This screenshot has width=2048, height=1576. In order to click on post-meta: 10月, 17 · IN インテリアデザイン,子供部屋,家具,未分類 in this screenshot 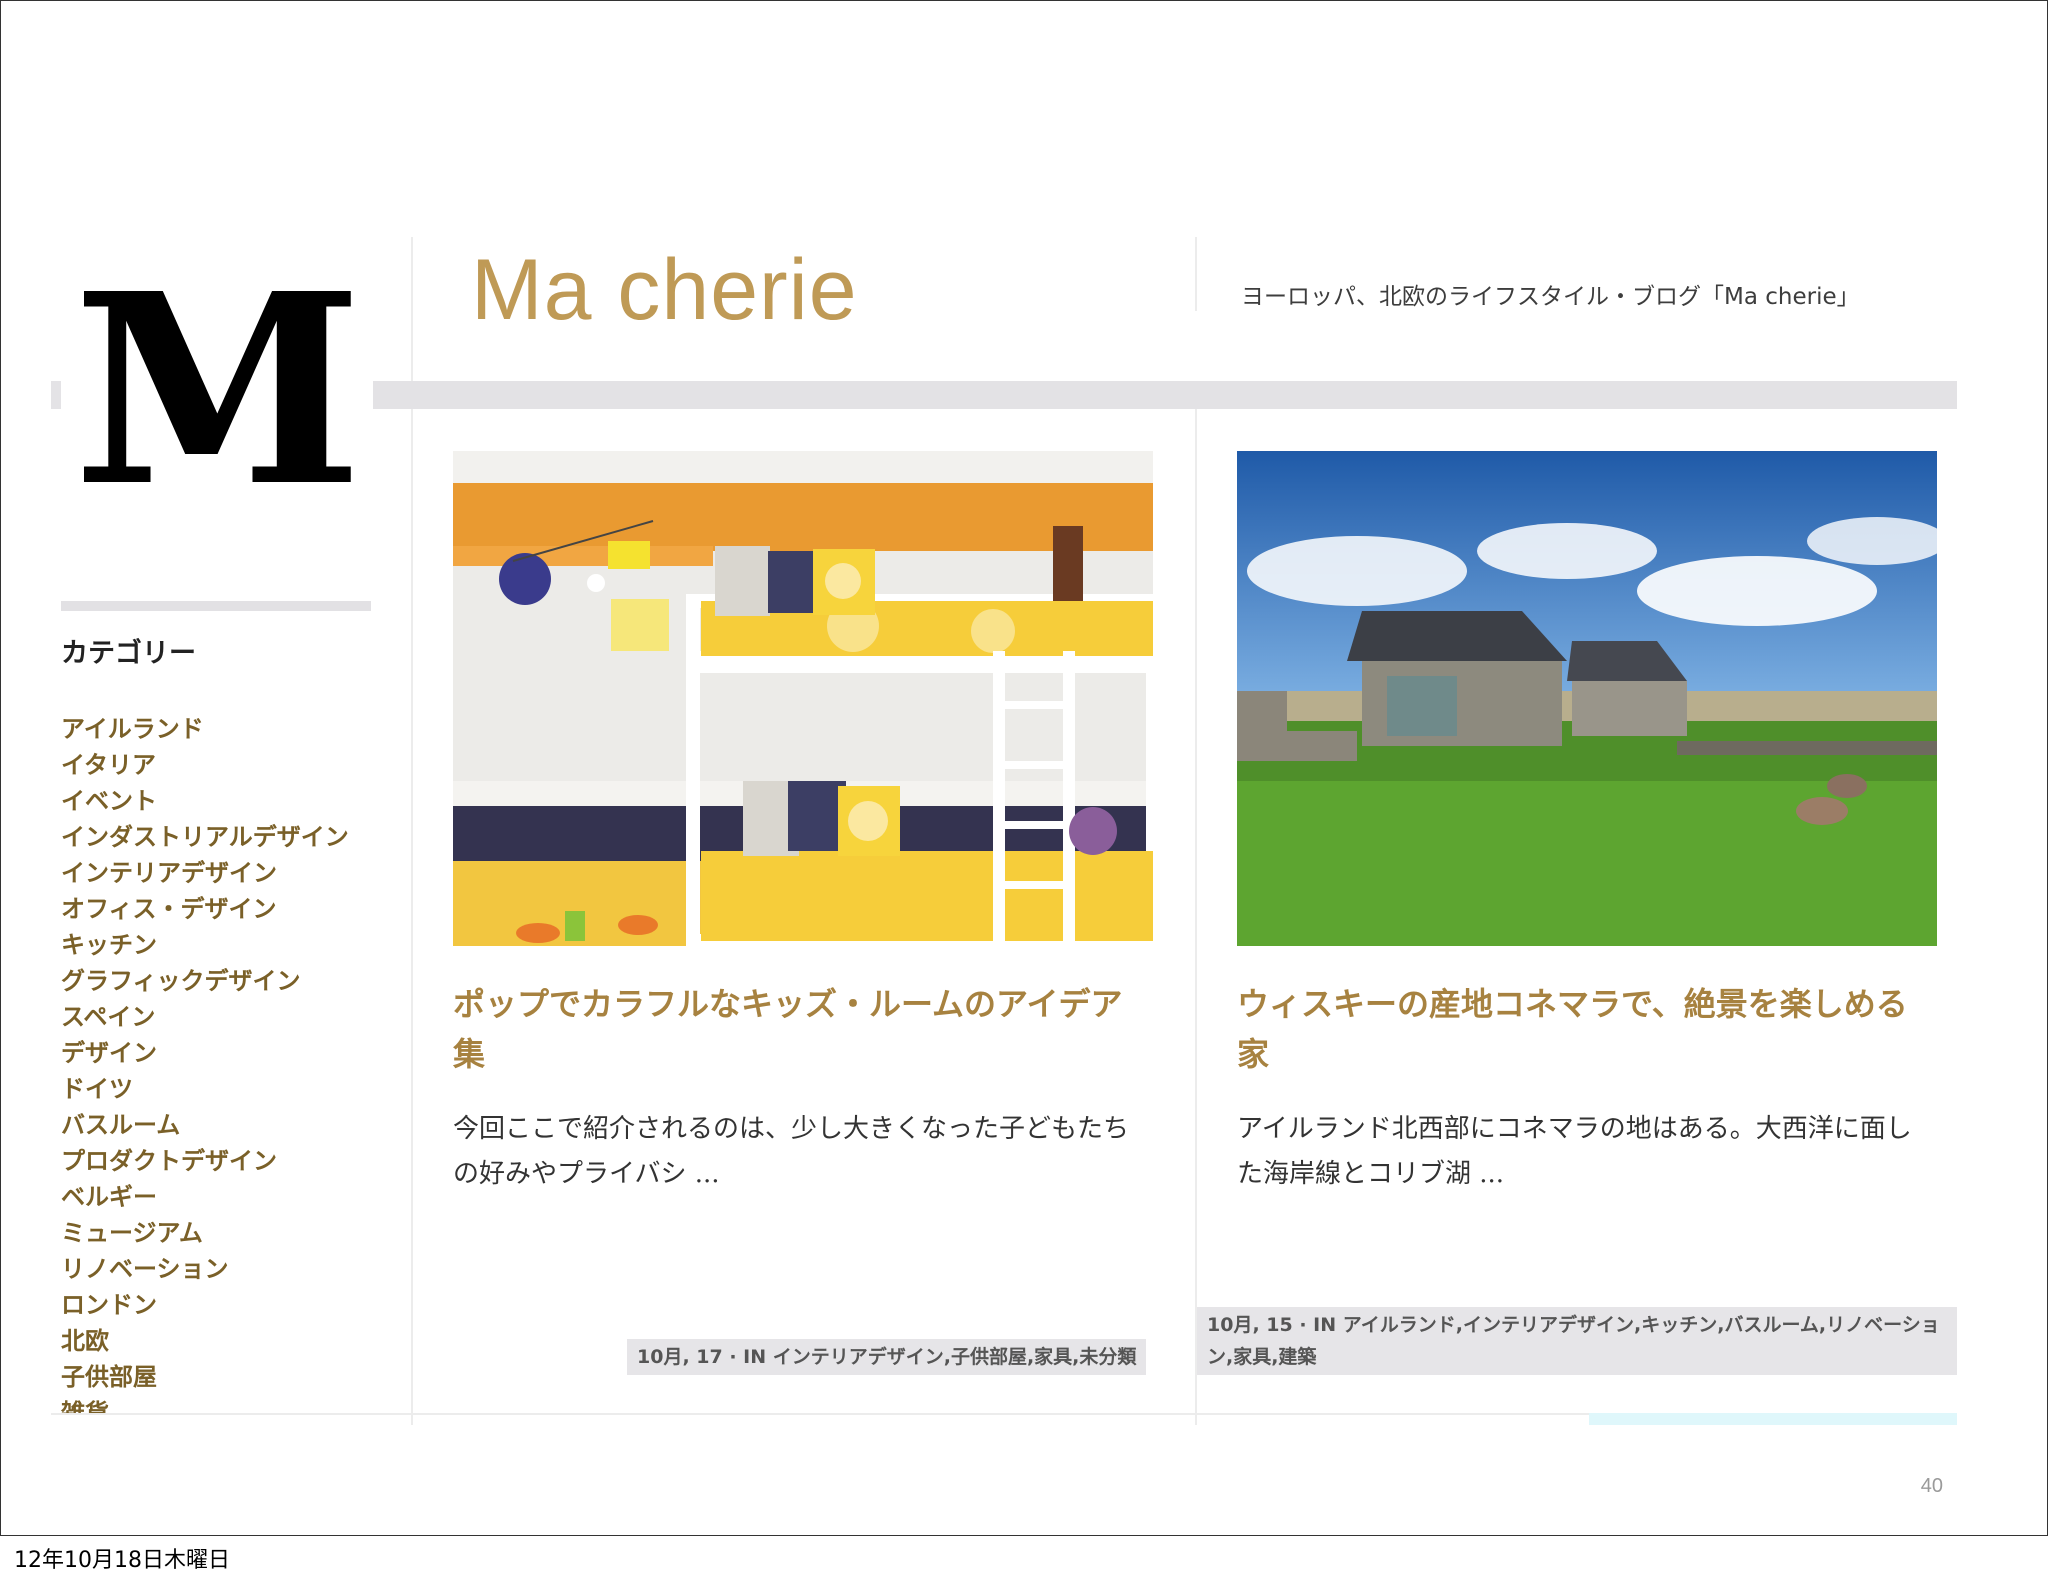, I will do `click(887, 1357)`.